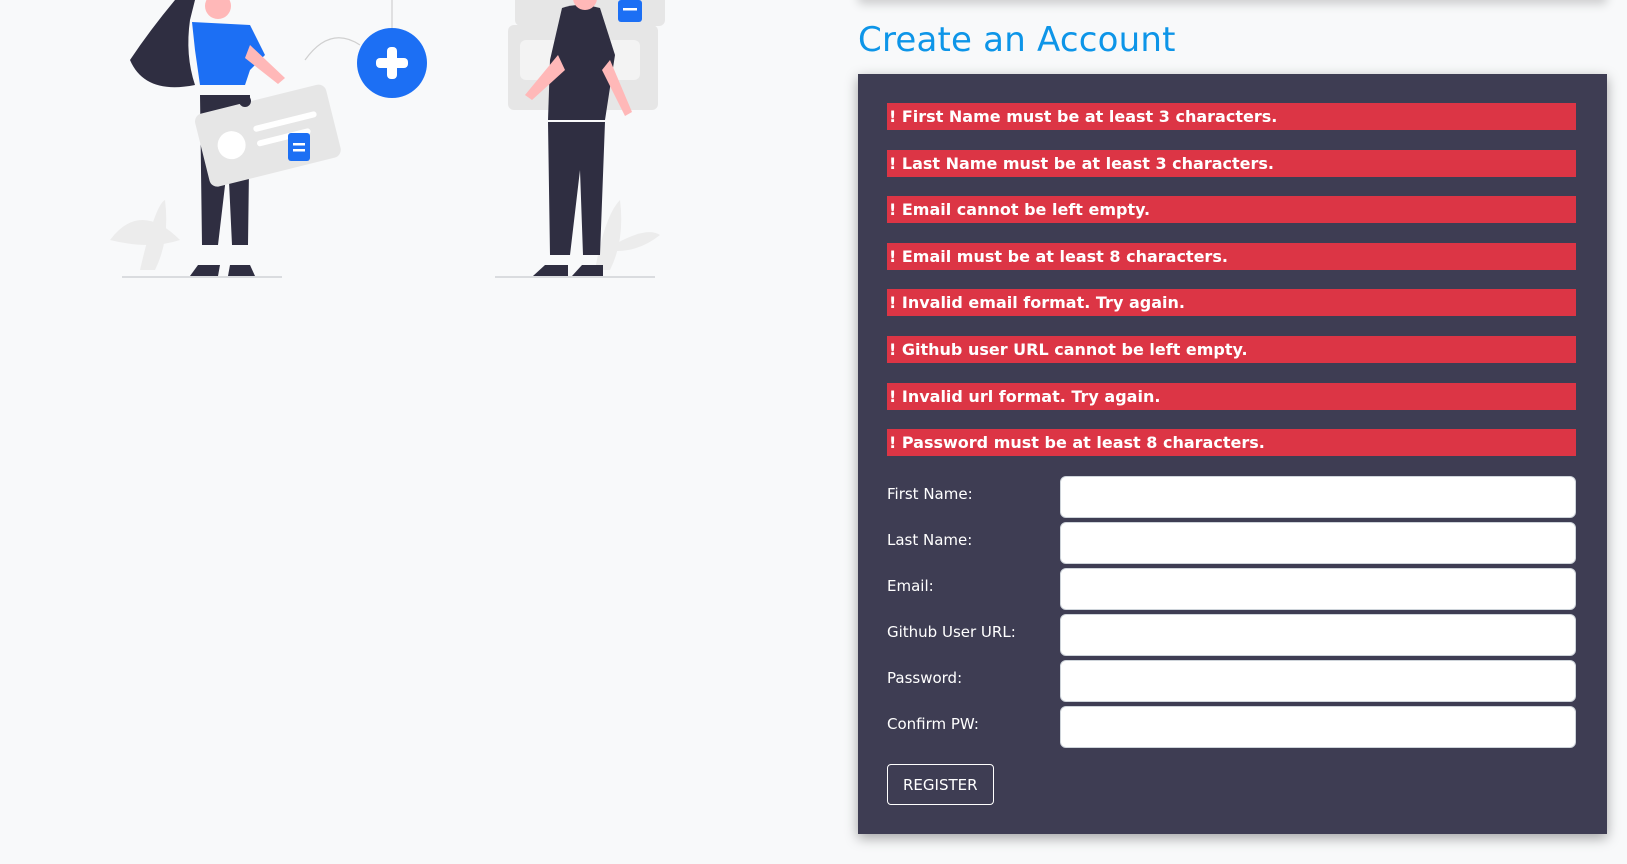 The height and width of the screenshot is (864, 1627). I want to click on last-name-row: Last Name:, so click(1231, 545).